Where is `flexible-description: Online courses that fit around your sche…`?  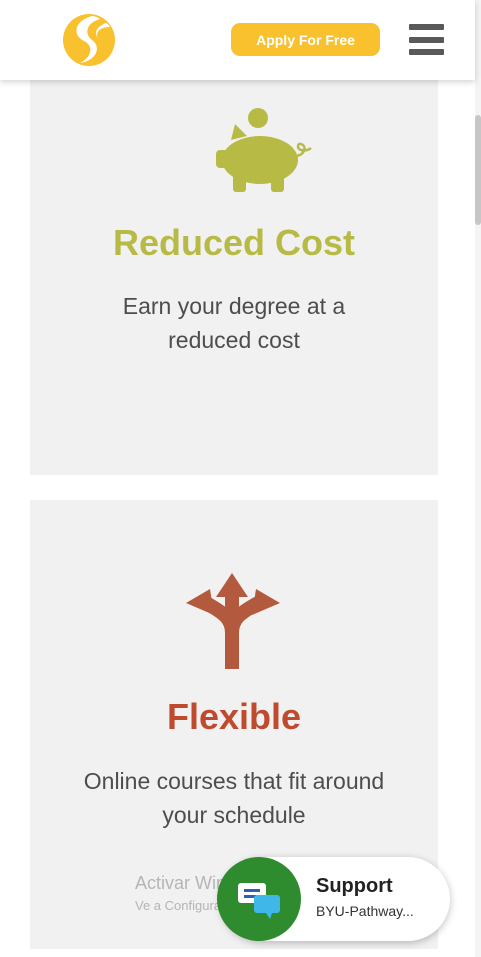
flexible-description: Online courses that fit around your sche… is located at coordinates (234, 798).